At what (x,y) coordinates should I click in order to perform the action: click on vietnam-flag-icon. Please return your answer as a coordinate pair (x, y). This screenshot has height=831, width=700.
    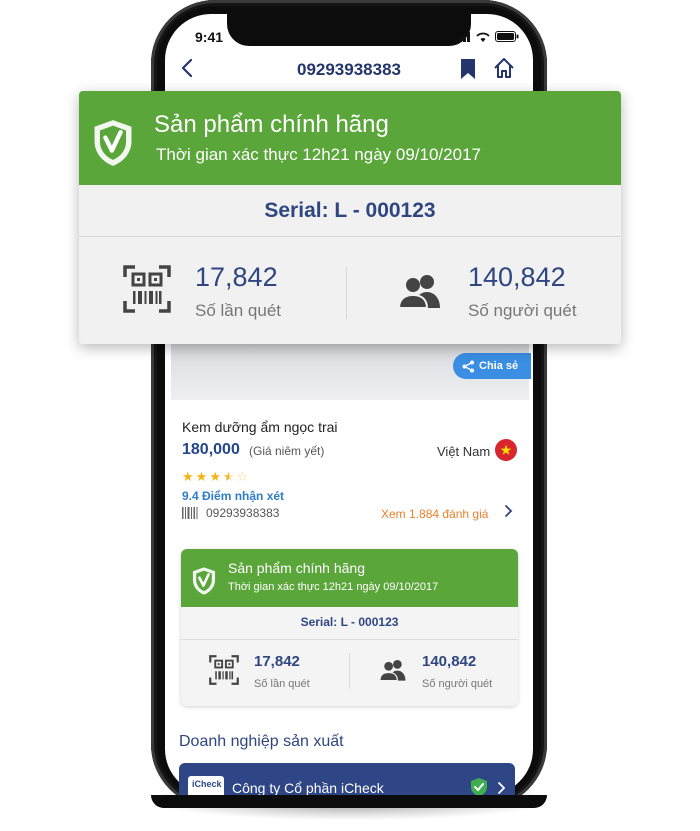
    Looking at the image, I should click on (506, 450).